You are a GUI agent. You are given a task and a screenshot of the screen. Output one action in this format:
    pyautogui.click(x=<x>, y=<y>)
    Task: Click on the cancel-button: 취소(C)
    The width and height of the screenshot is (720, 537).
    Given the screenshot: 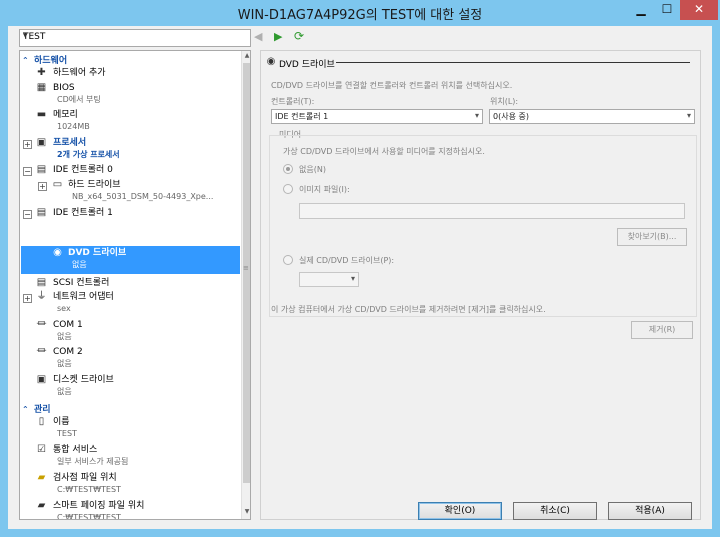 What is the action you would take?
    pyautogui.click(x=555, y=511)
    